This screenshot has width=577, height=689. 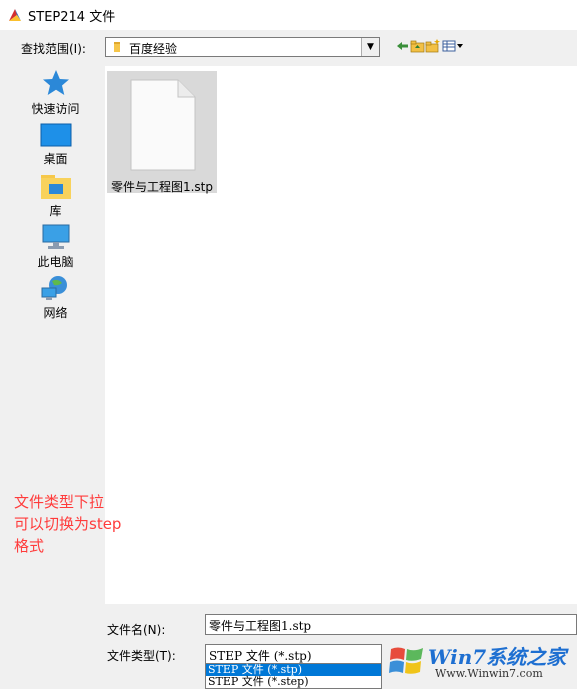 I want to click on watermark: Win7系统之家 Www.Winwin7.com, so click(x=480, y=663).